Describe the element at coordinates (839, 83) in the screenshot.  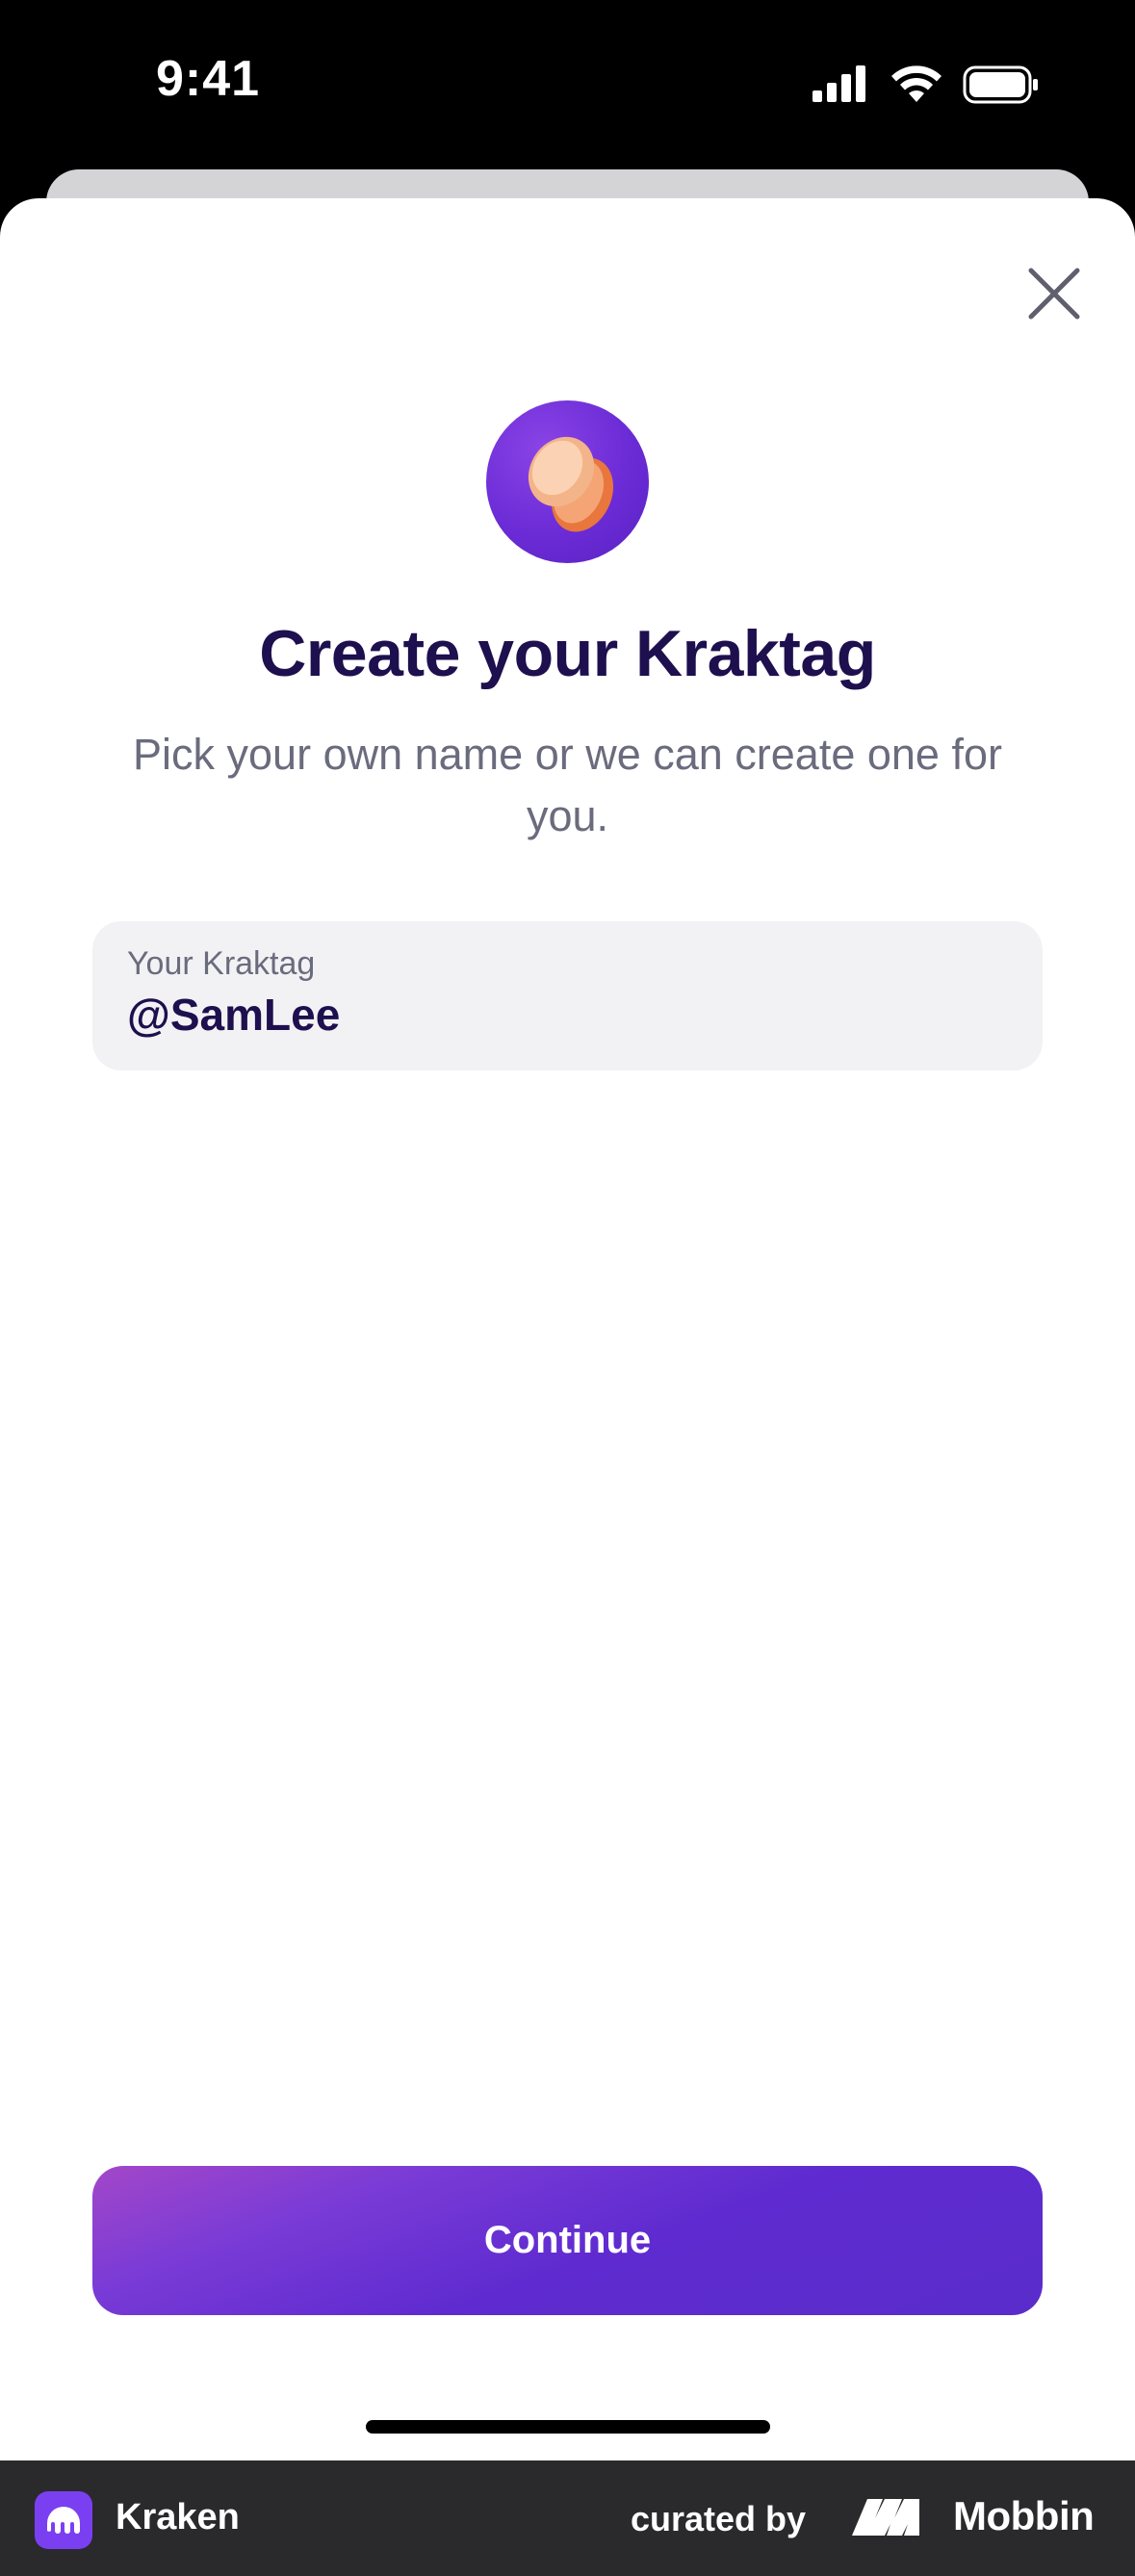
I see `cellular-signal-icon` at that location.